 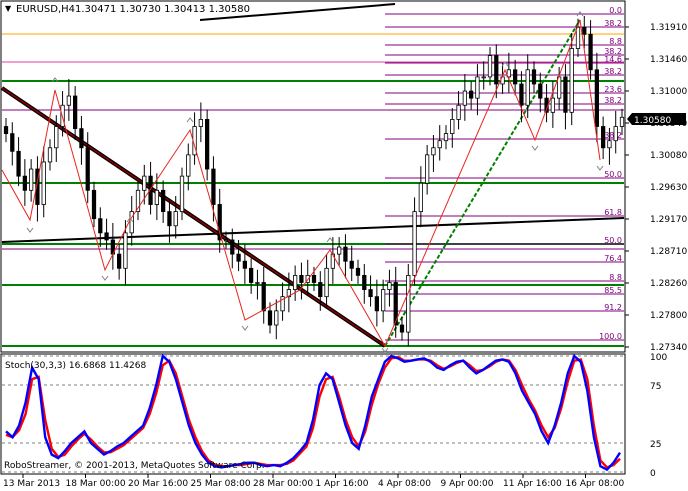 What do you see at coordinates (668, 188) in the screenshot?
I see `price-tick-label: 1.29630` at bounding box center [668, 188].